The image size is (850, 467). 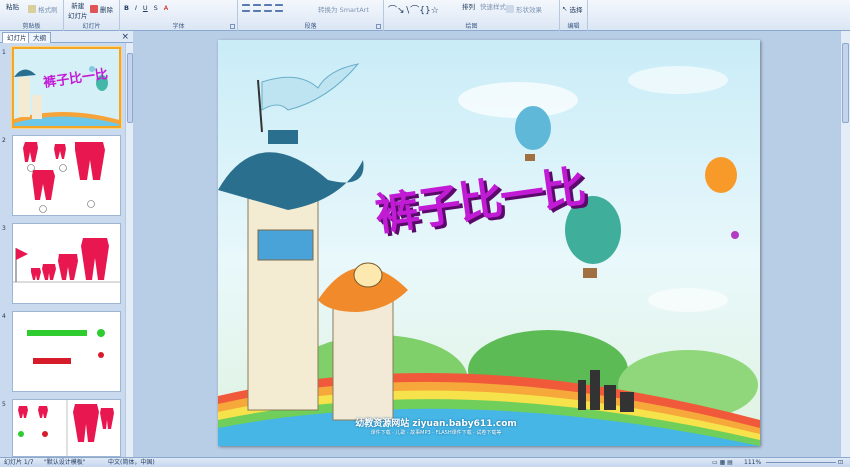 I want to click on new-slide-label-2: 幻灯片, so click(x=78, y=16).